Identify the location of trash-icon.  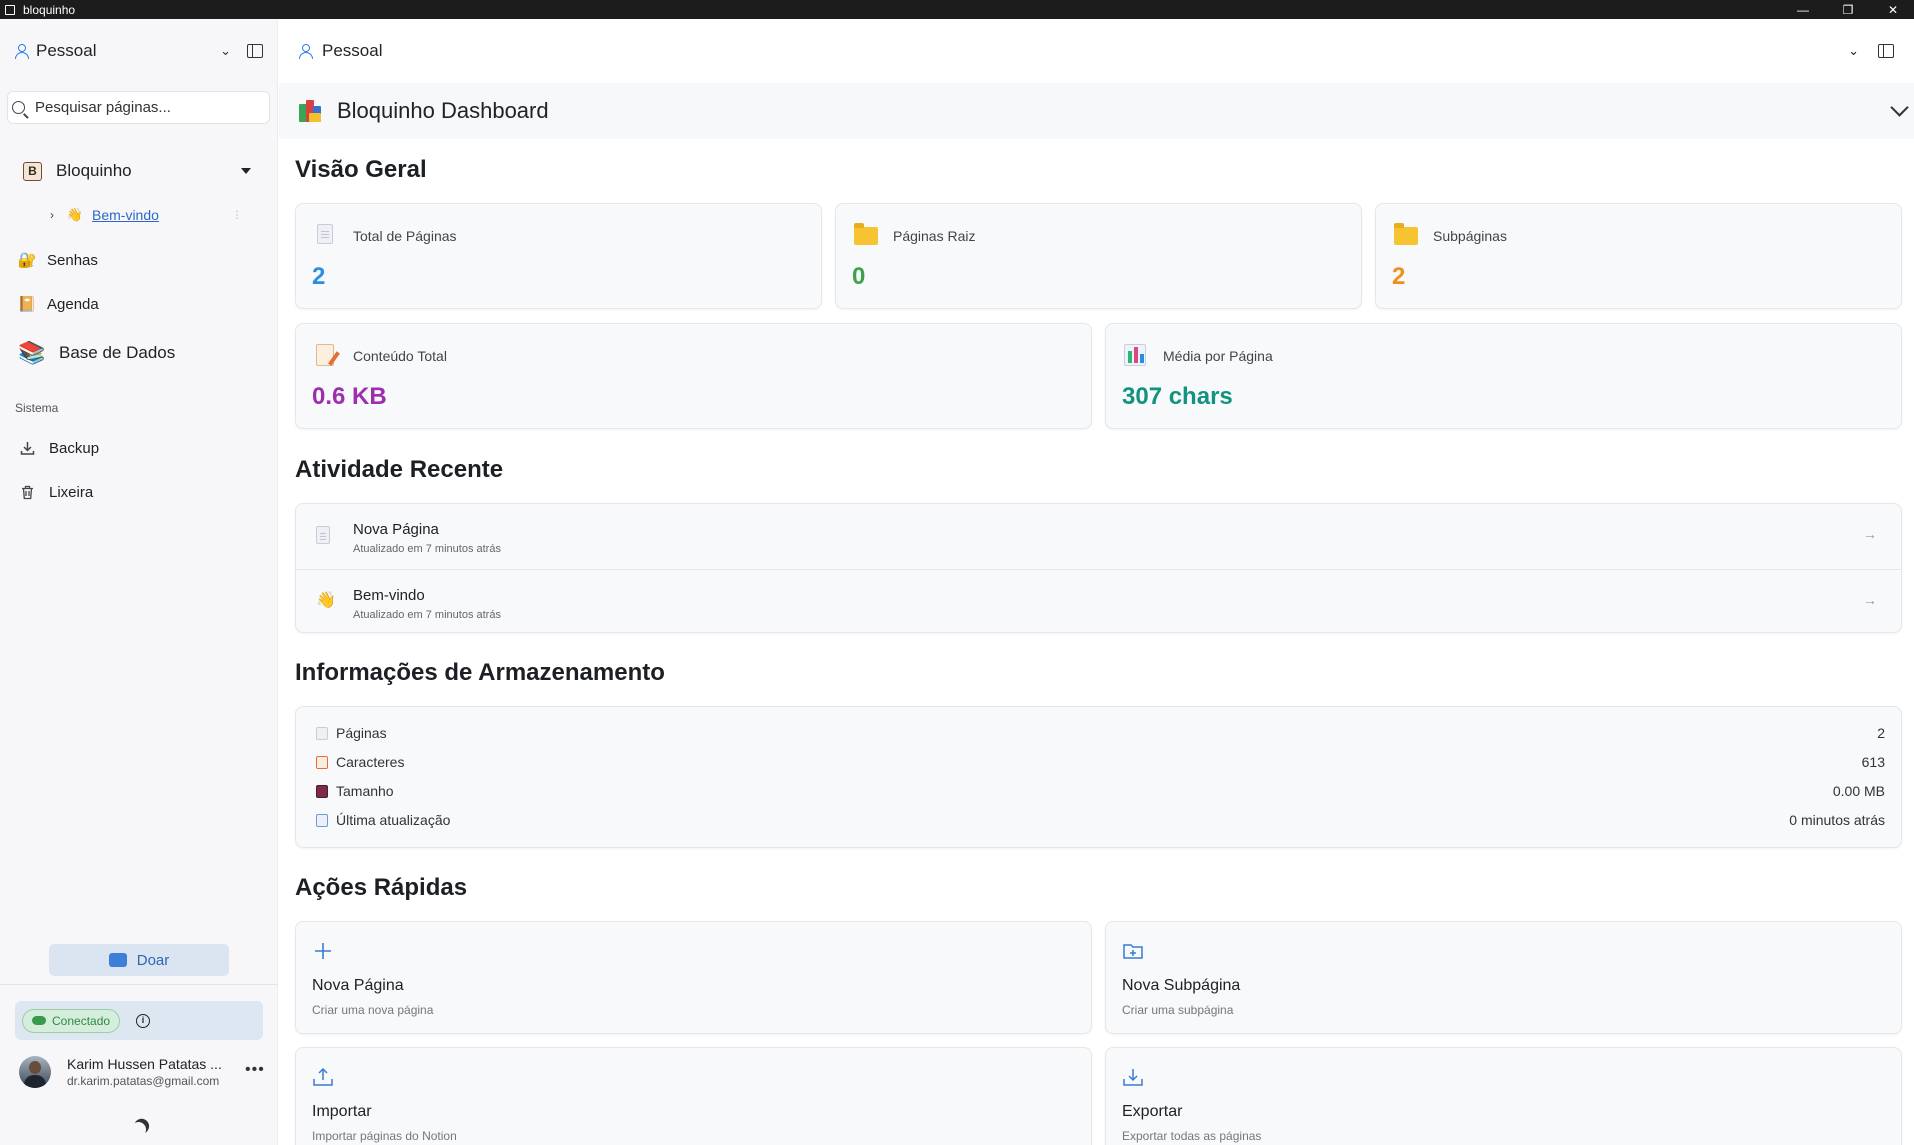
(27, 492).